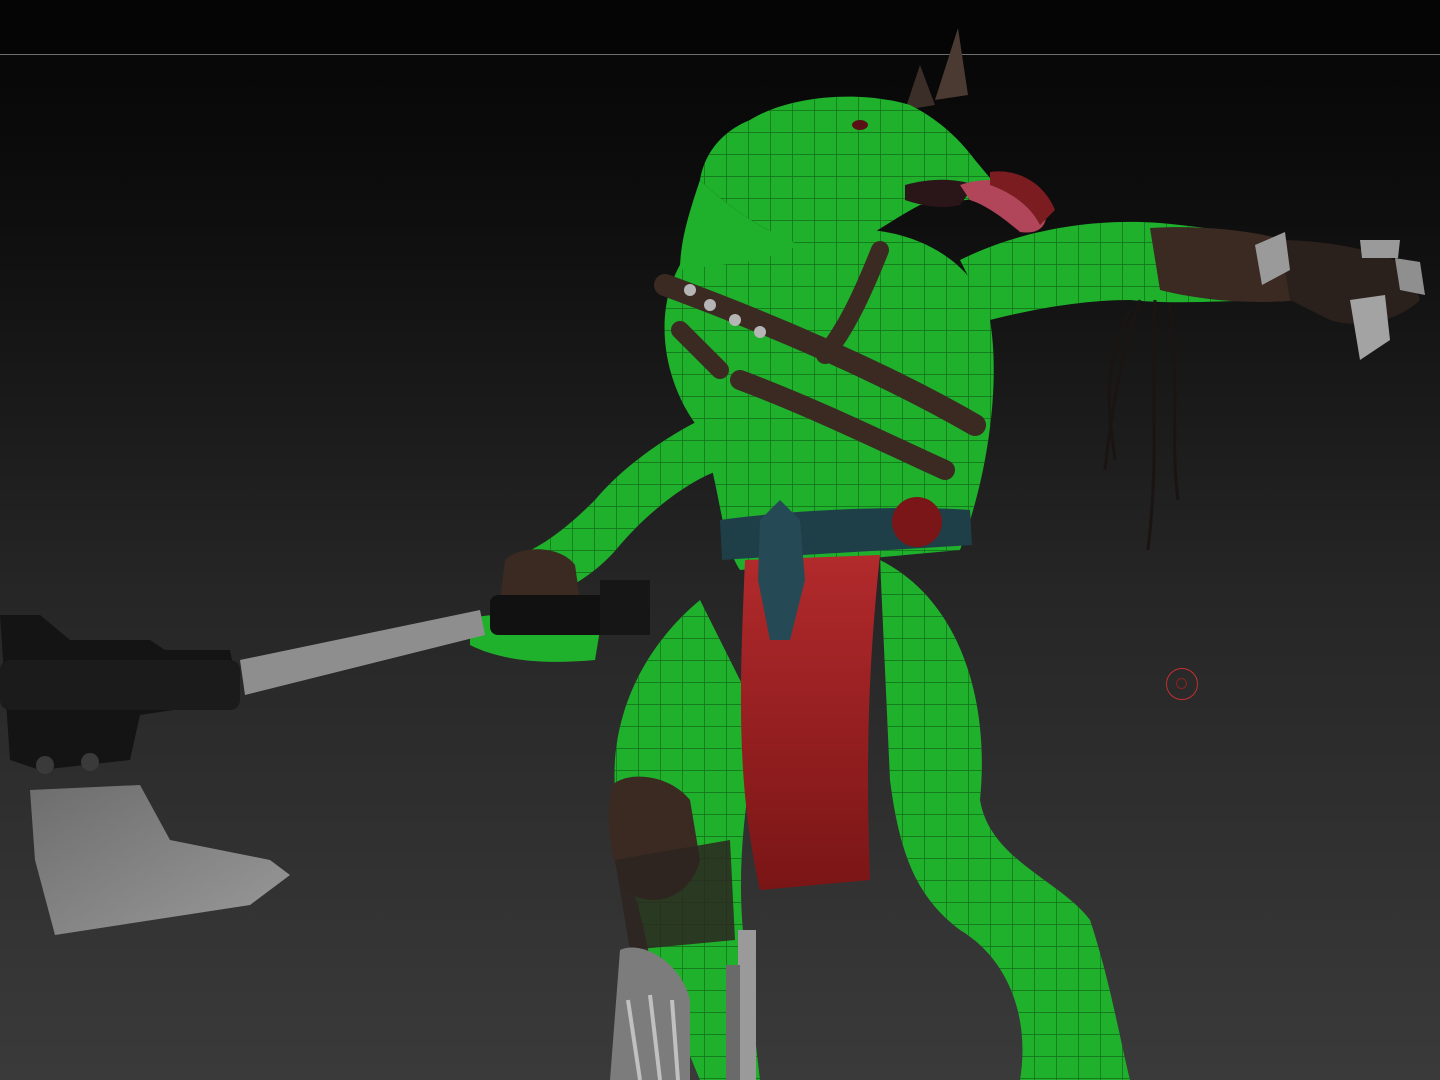 The height and width of the screenshot is (1080, 1440). What do you see at coordinates (1192, 386) in the screenshot?
I see `right-arm` at bounding box center [1192, 386].